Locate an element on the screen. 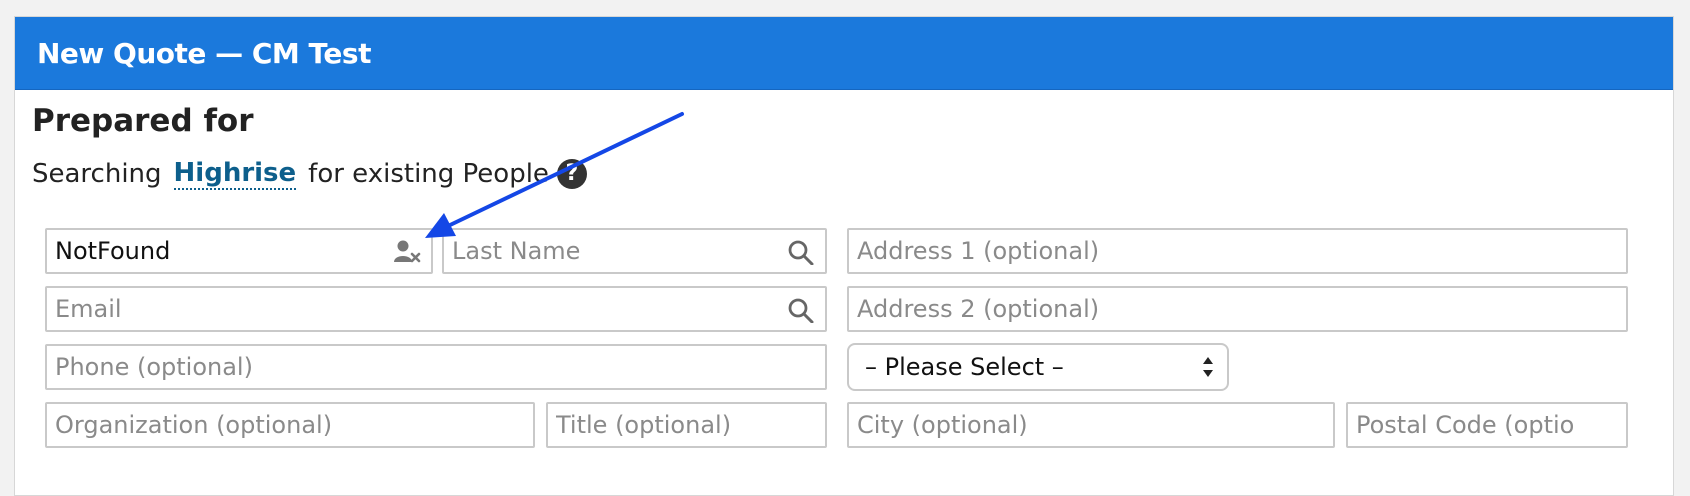  address2-field is located at coordinates (1237, 309).